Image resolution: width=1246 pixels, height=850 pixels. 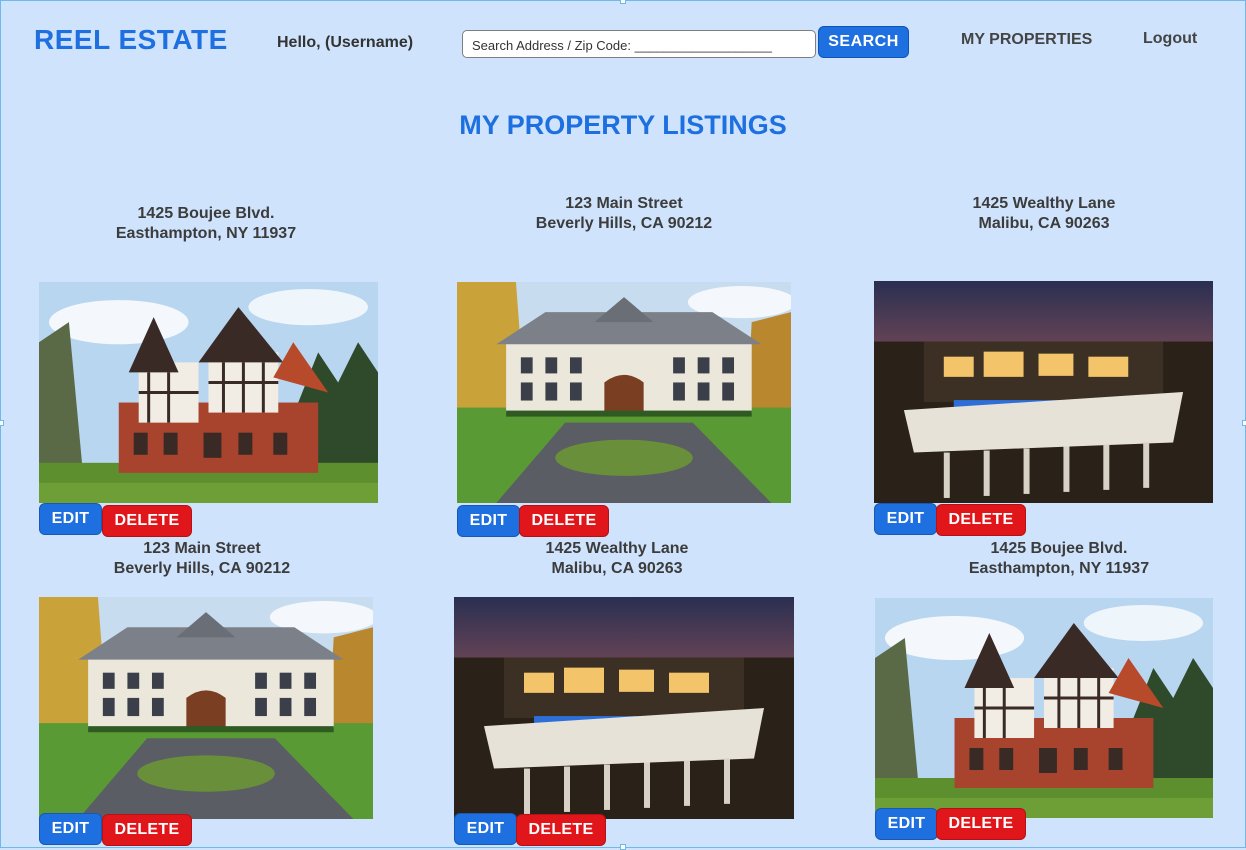 What do you see at coordinates (623, 125) in the screenshot?
I see `page-title: MY PROPERTY LISTINGS` at bounding box center [623, 125].